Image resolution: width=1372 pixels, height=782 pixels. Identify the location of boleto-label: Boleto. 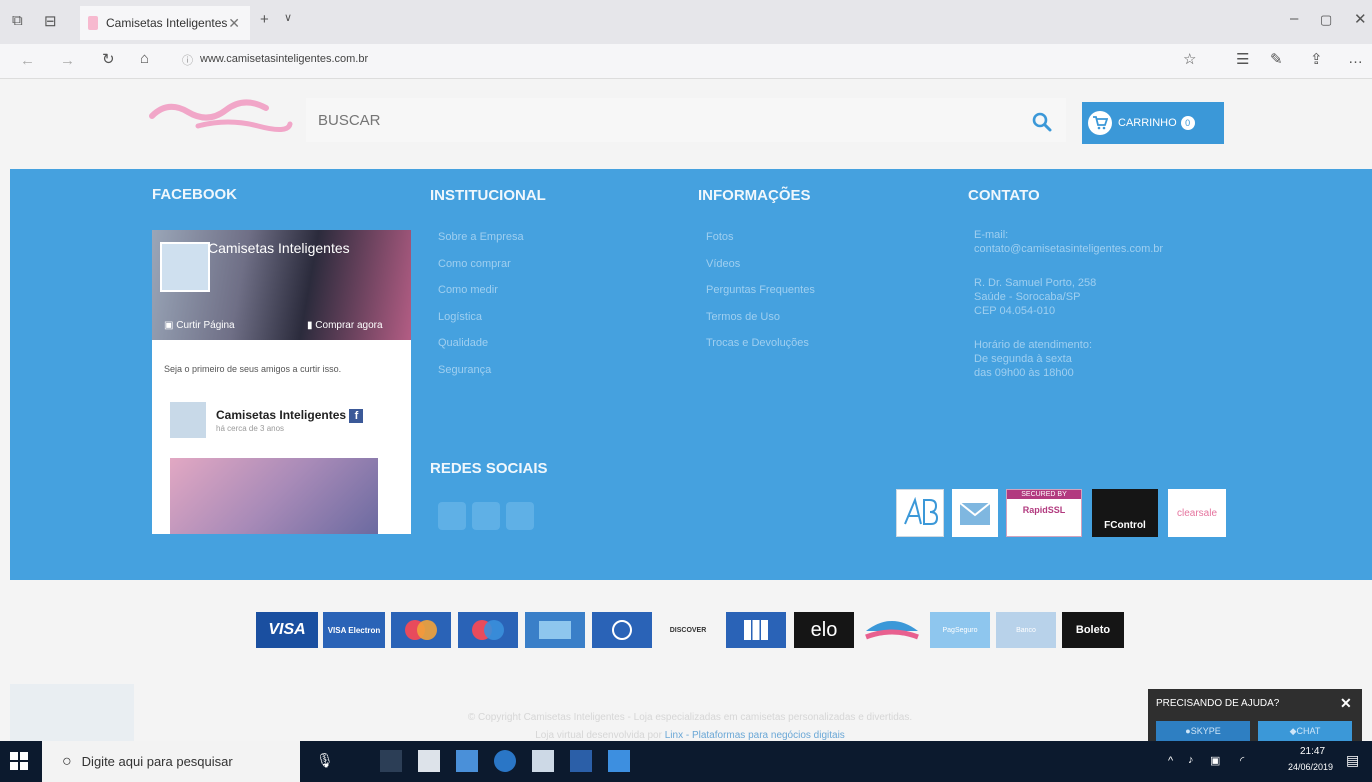
(1093, 630).